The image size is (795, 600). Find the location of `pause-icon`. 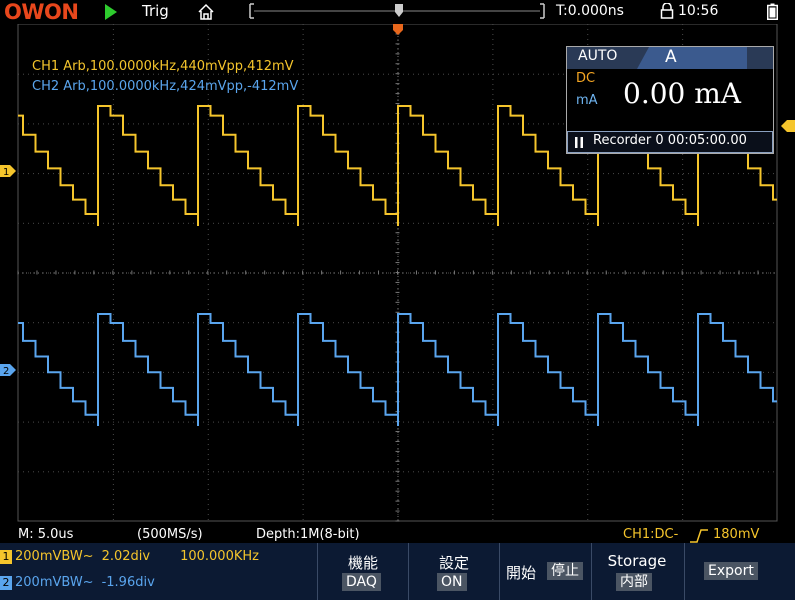

pause-icon is located at coordinates (579, 142).